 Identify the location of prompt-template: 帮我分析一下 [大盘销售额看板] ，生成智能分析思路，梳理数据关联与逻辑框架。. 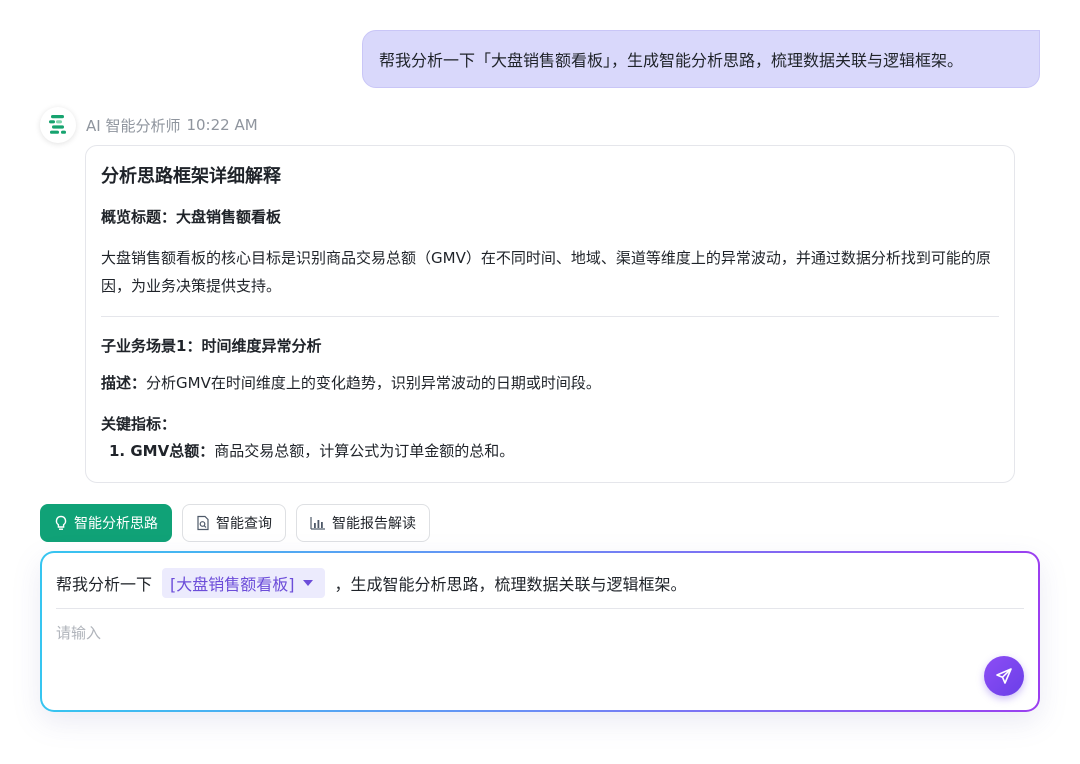
(540, 583).